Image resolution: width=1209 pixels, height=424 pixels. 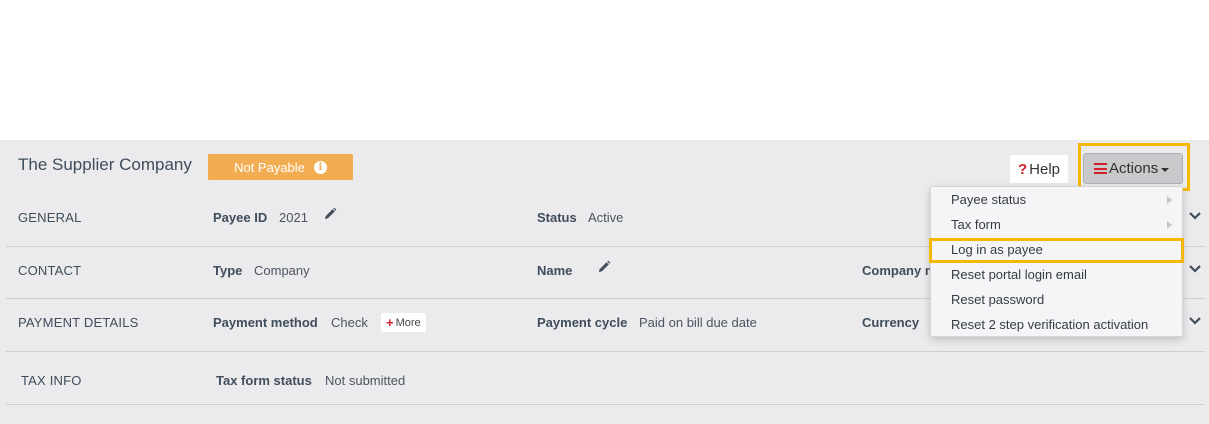 I want to click on section-label-general: GENERAL, so click(x=50, y=217).